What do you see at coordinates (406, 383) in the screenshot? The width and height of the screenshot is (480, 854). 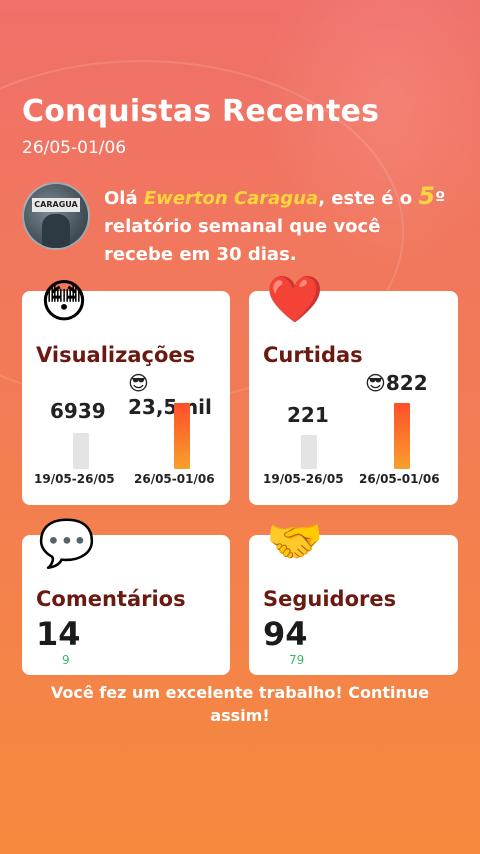 I see `likes-best-value: 822` at bounding box center [406, 383].